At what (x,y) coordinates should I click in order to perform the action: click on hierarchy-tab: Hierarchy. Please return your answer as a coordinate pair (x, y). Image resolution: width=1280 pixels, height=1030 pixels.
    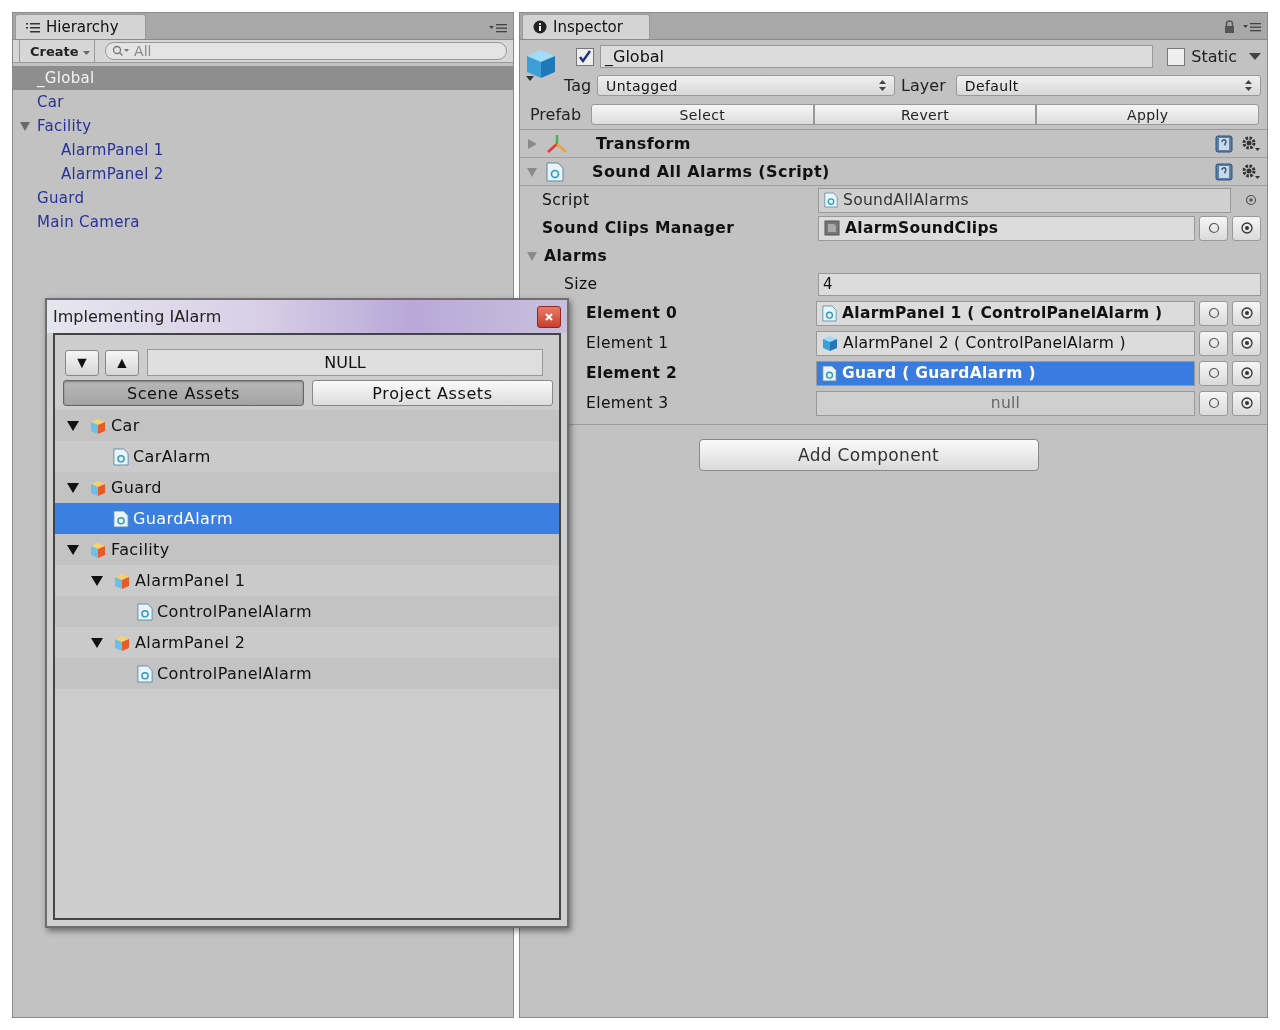
    Looking at the image, I should click on (80, 26).